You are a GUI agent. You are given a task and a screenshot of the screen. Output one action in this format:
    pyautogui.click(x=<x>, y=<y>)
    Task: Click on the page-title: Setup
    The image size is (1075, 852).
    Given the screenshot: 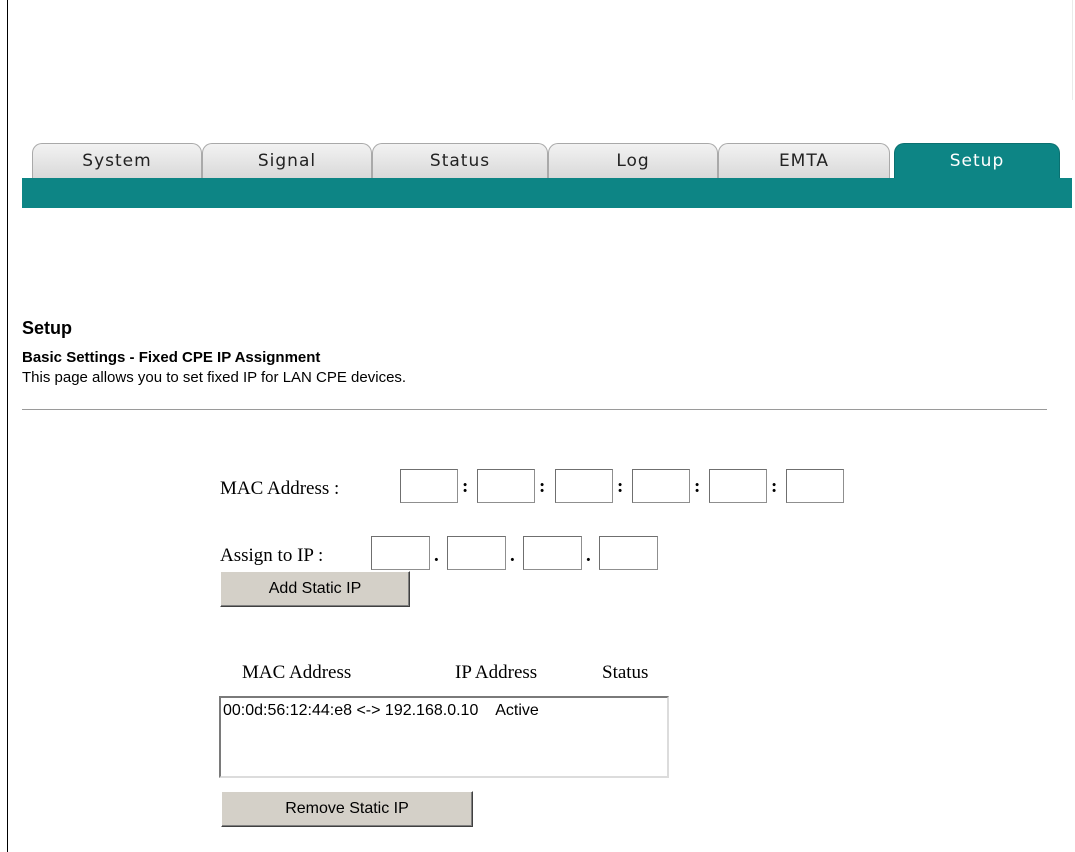 What is the action you would take?
    pyautogui.click(x=47, y=328)
    